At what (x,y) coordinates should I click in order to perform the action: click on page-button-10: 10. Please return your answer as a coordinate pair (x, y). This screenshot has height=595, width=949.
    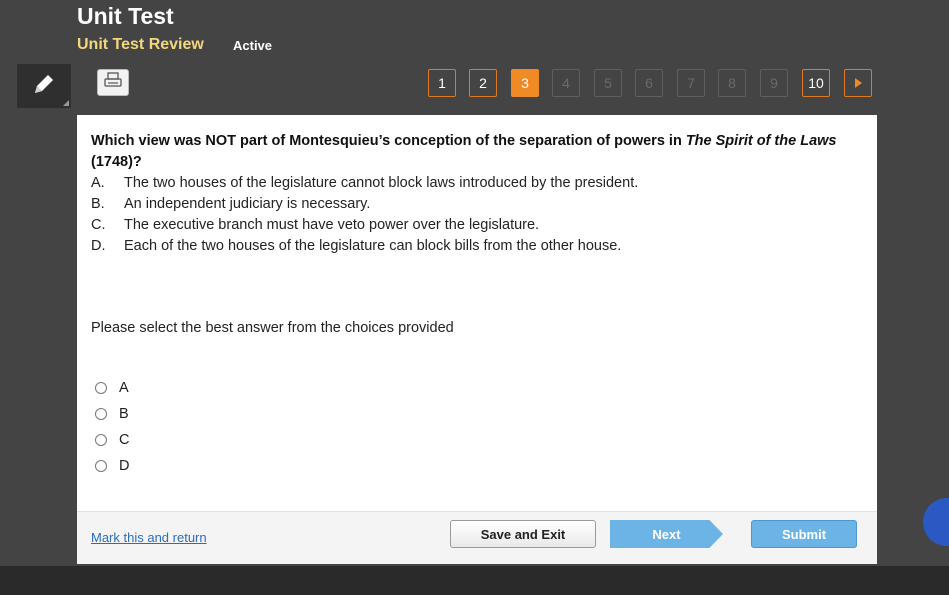
    Looking at the image, I should click on (816, 83).